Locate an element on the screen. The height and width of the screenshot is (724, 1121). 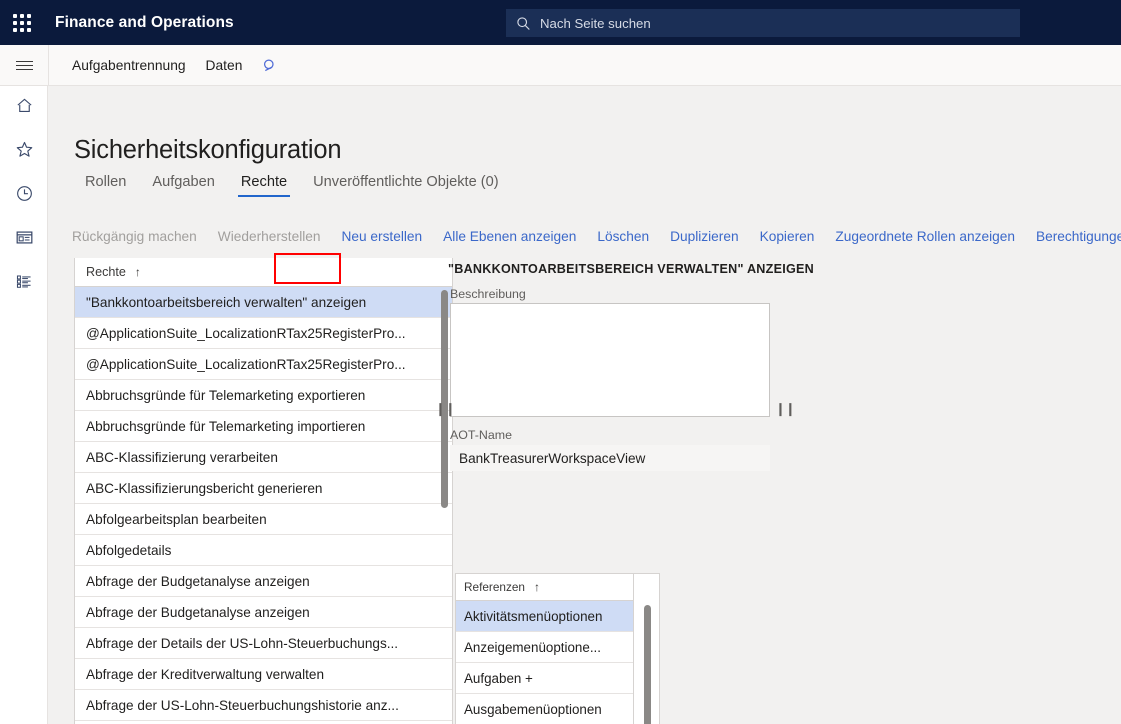
app-launcher-icon is located at coordinates (22, 22).